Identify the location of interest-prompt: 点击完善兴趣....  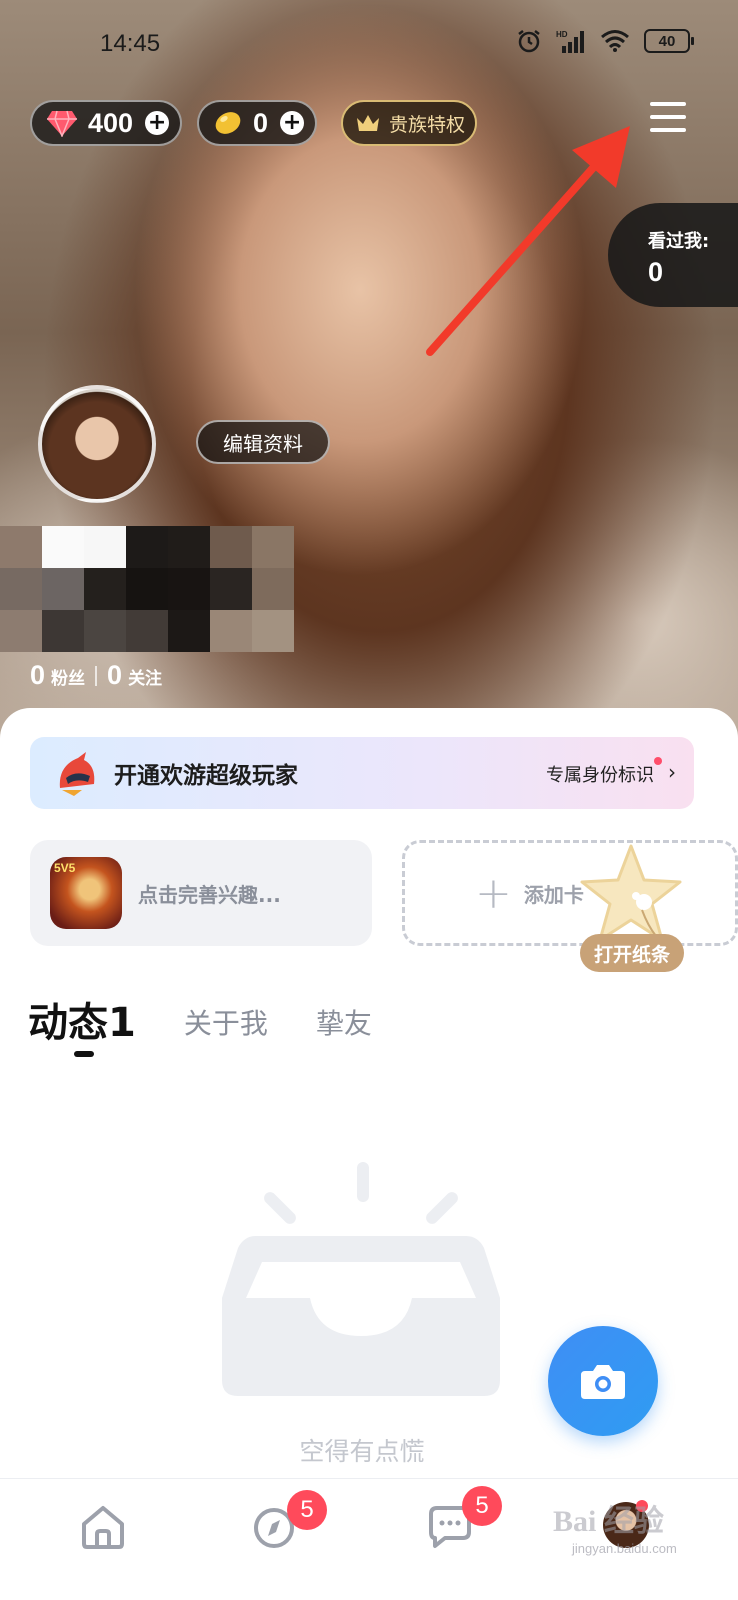
(209, 894).